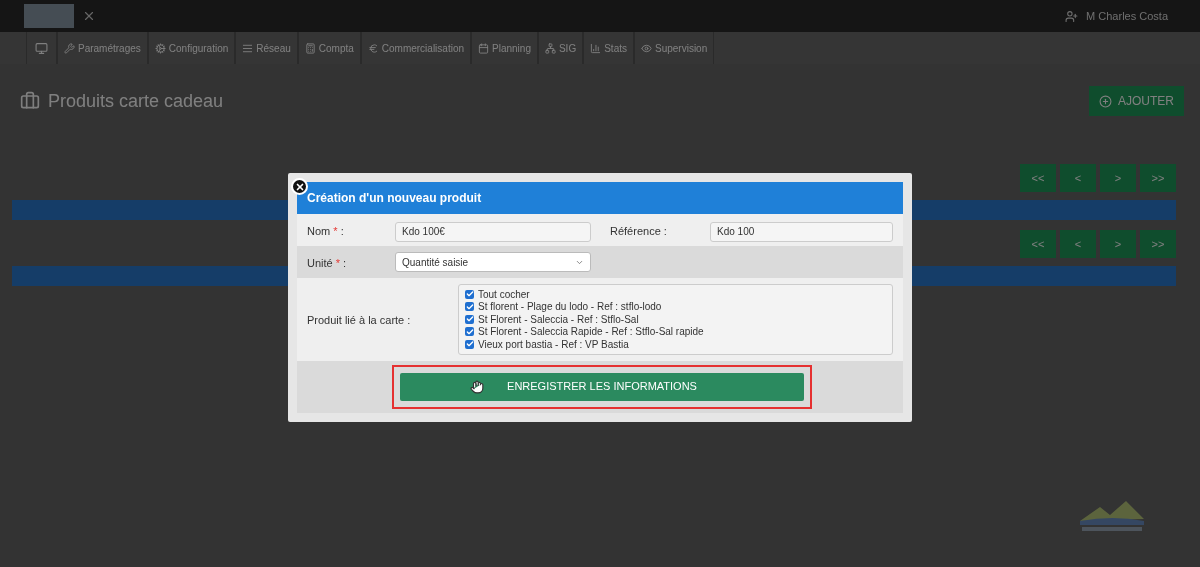  I want to click on nav-item: Réseau, so click(266, 48).